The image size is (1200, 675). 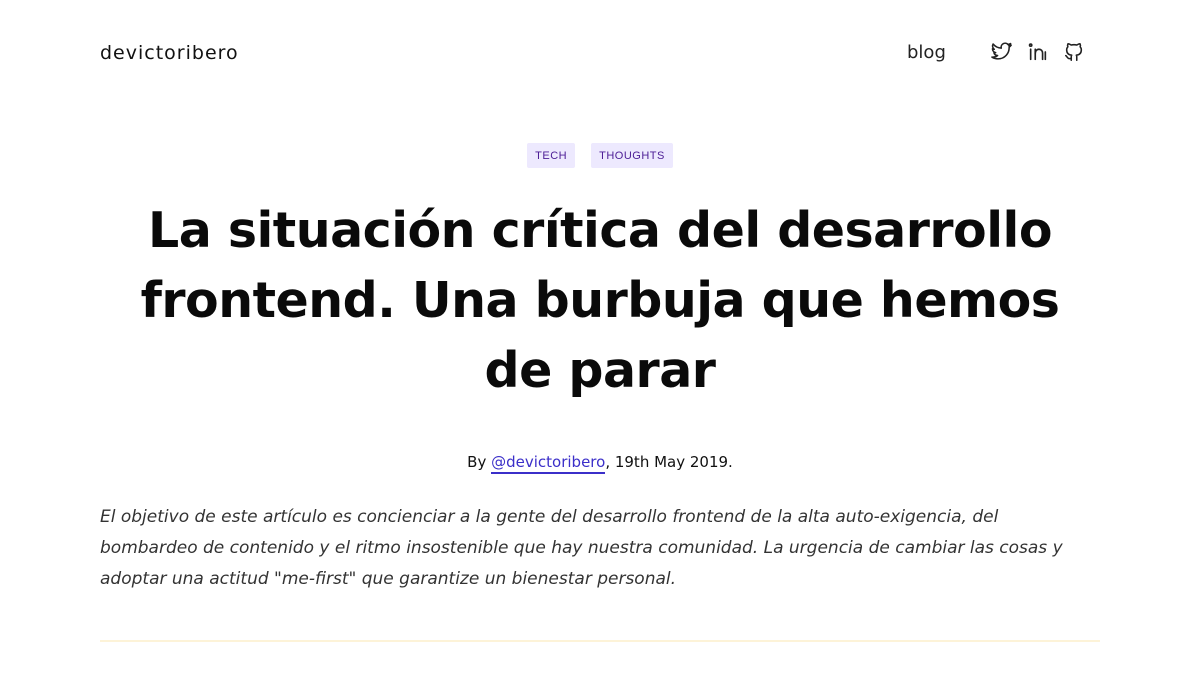 I want to click on linkedin-icon, so click(x=1038, y=54).